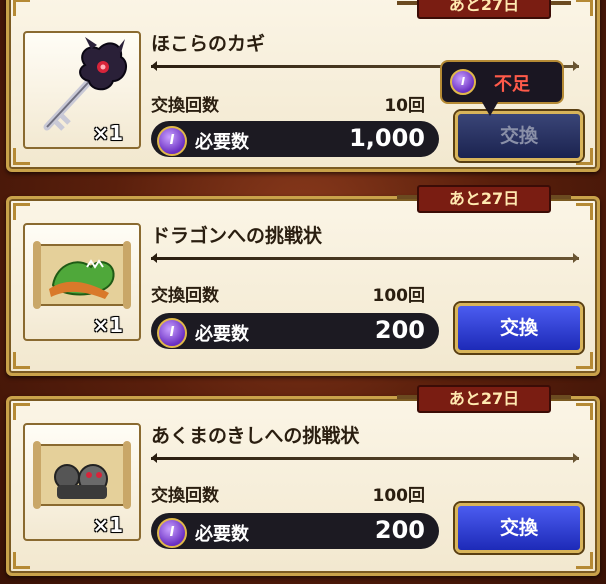 The image size is (606, 584). Describe the element at coordinates (512, 84) in the screenshot. I see `insufficient-text: 不足` at that location.